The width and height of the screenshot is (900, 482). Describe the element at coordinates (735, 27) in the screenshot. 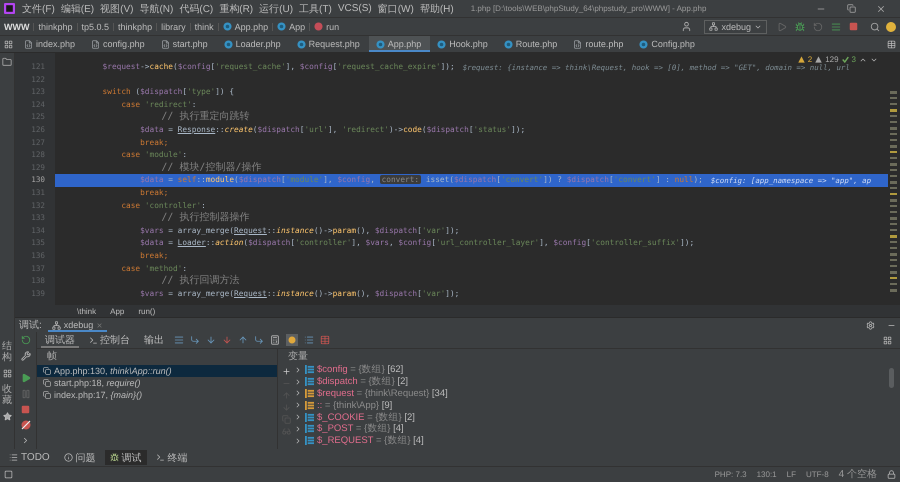

I see `run-config-dropdown: xdebug` at that location.